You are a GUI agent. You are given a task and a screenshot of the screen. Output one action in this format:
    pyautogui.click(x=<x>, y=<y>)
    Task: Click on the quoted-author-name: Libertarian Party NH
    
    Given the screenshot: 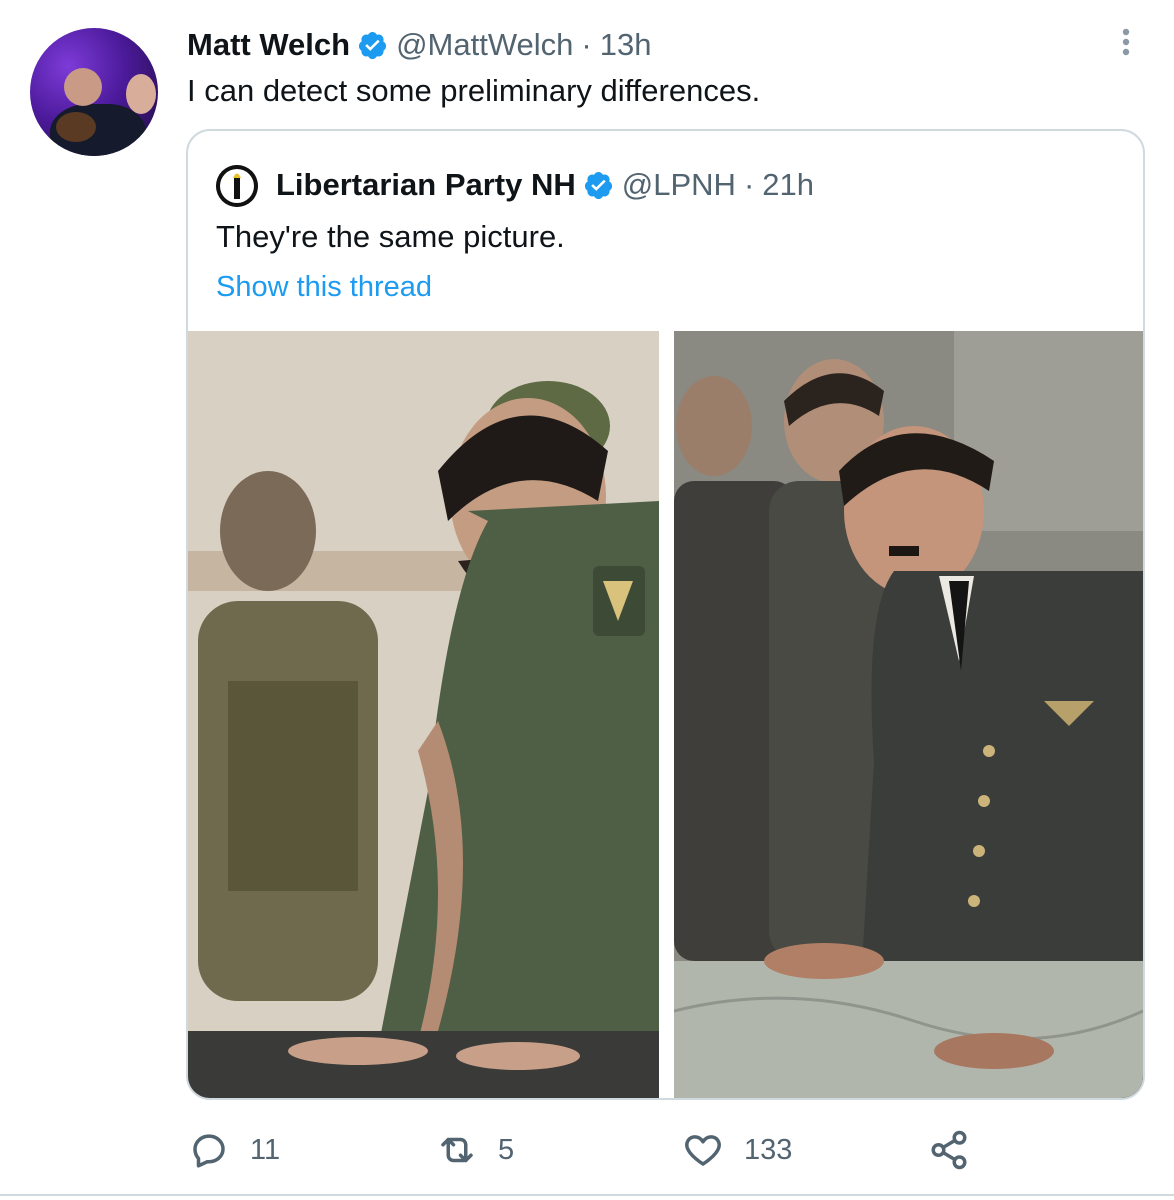 What is the action you would take?
    pyautogui.click(x=426, y=185)
    